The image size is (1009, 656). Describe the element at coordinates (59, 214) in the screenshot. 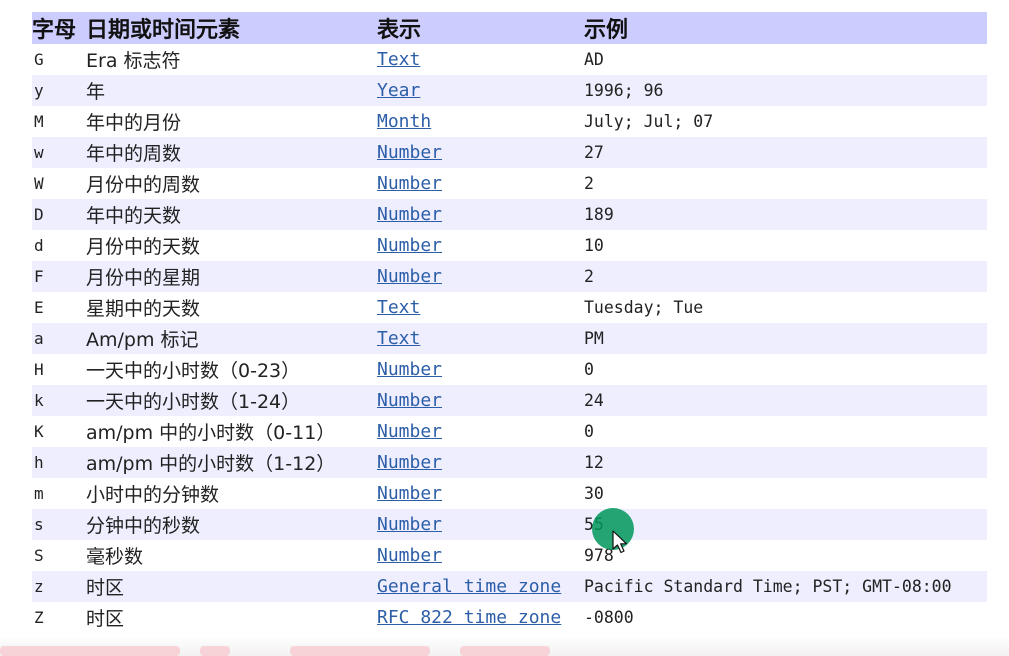

I see `pattern-letter: D` at that location.